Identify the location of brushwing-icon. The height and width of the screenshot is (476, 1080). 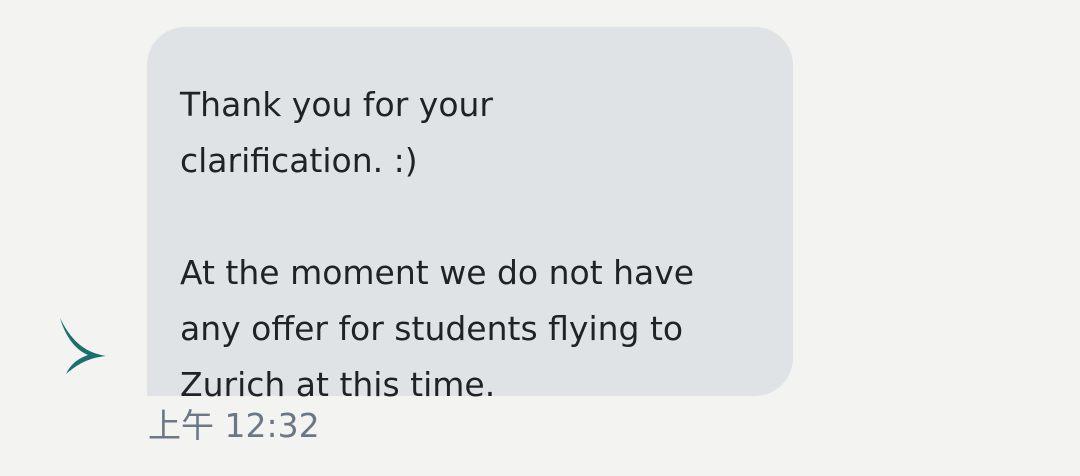
(83, 346).